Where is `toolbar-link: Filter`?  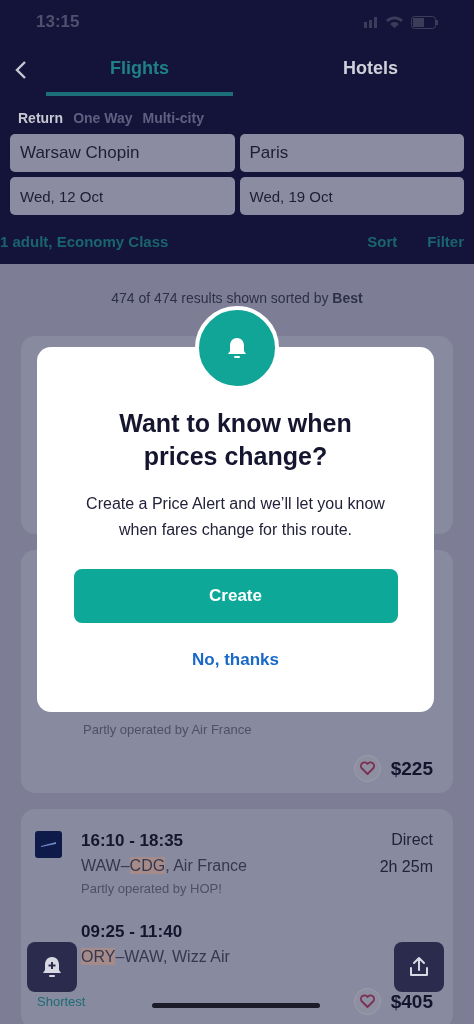
toolbar-link: Filter is located at coordinates (445, 241).